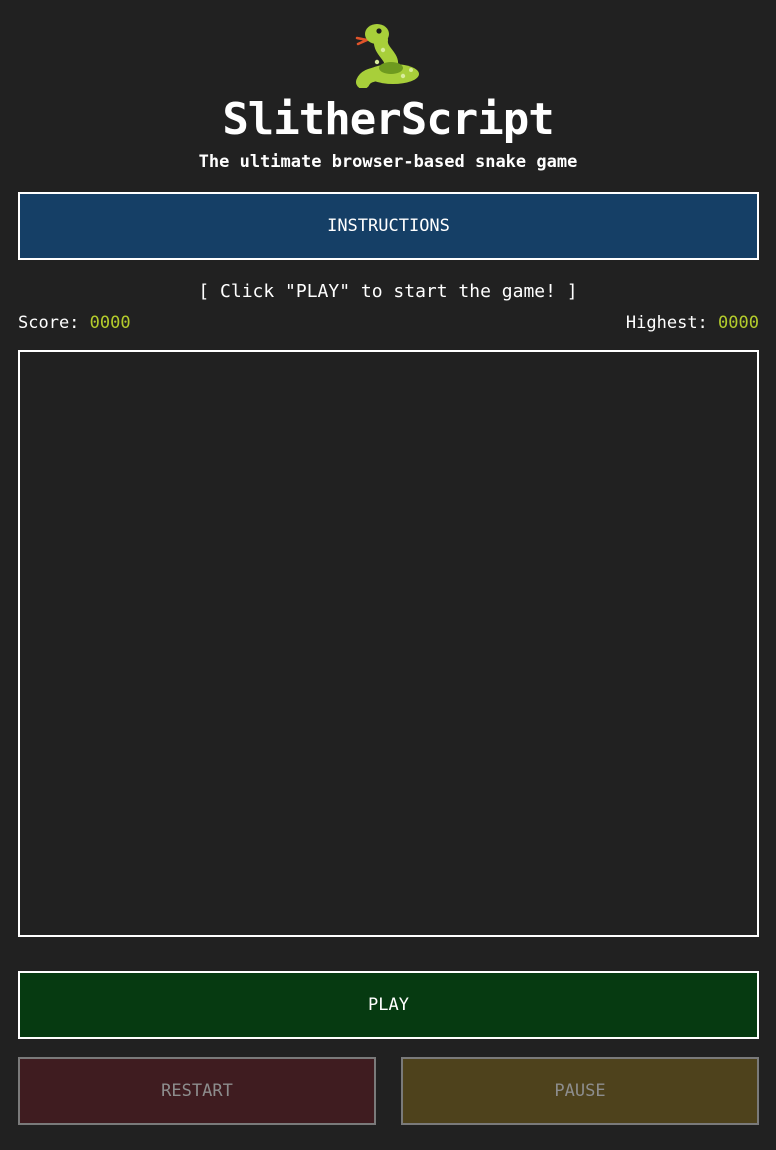 The height and width of the screenshot is (1150, 776). I want to click on play-button: PLAY, so click(388, 1005).